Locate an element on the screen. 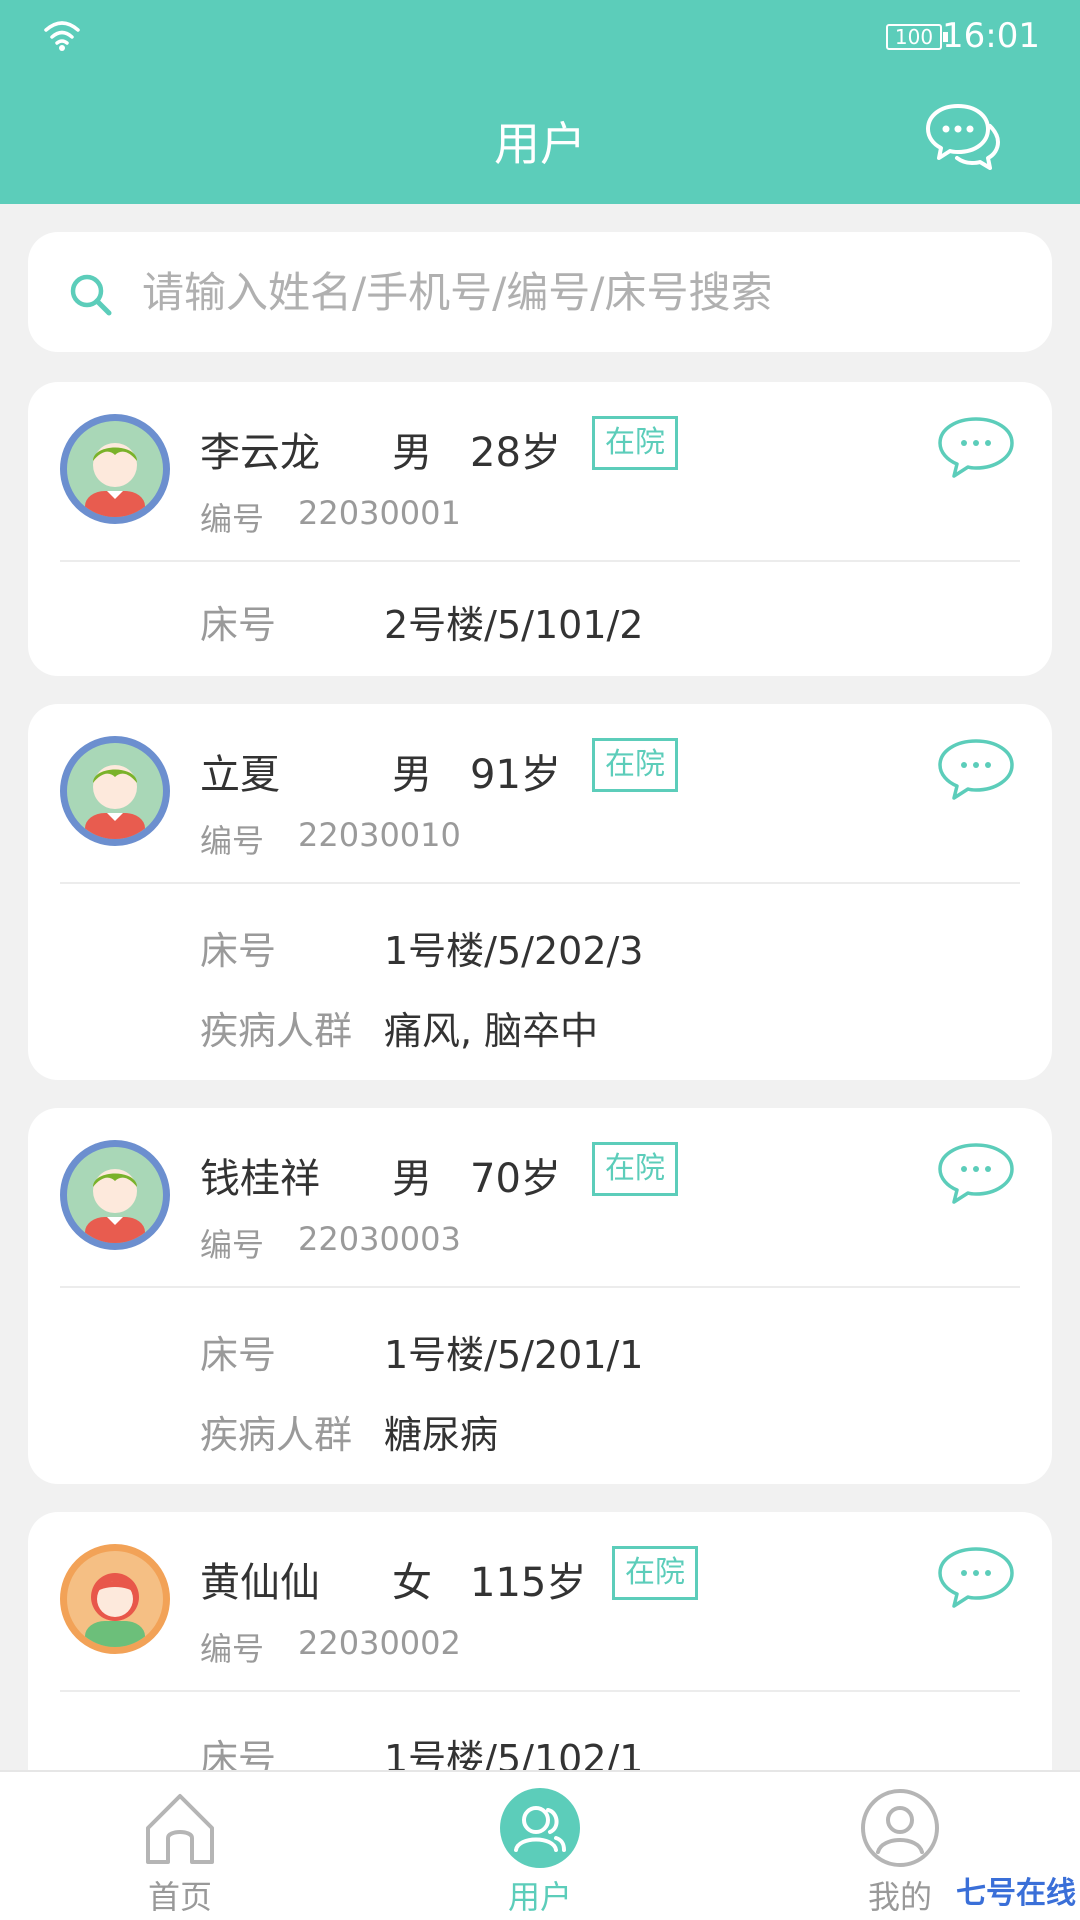 This screenshot has height=1920, width=1080. home-icon is located at coordinates (180, 1829).